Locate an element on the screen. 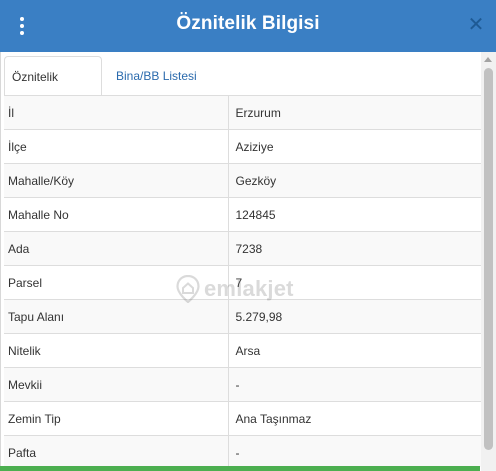 Image resolution: width=496 pixels, height=471 pixels. table-row: Parsel 7 is located at coordinates (243, 282).